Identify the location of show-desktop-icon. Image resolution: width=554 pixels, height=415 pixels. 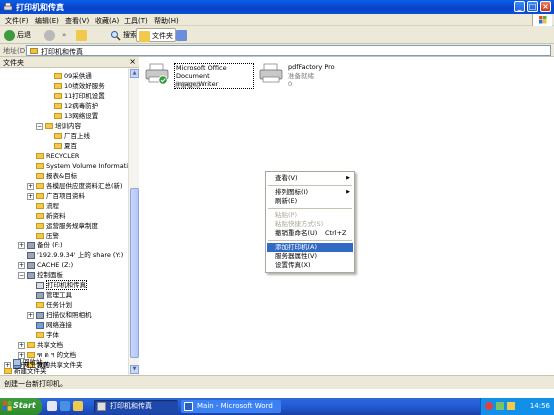
(52, 406).